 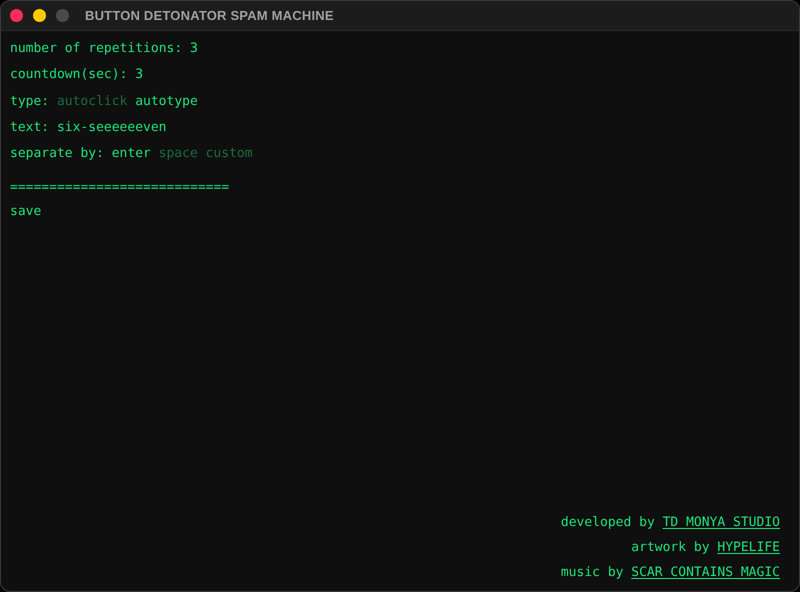 I want to click on setting-label: text:, so click(x=30, y=128).